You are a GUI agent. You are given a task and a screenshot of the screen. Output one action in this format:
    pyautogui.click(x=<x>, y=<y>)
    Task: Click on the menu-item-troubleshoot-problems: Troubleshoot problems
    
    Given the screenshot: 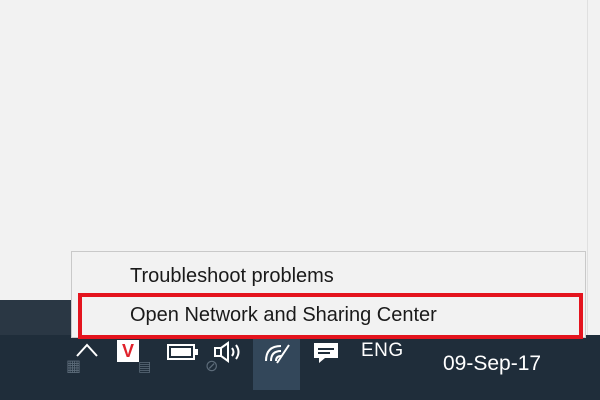 What is the action you would take?
    pyautogui.click(x=328, y=276)
    